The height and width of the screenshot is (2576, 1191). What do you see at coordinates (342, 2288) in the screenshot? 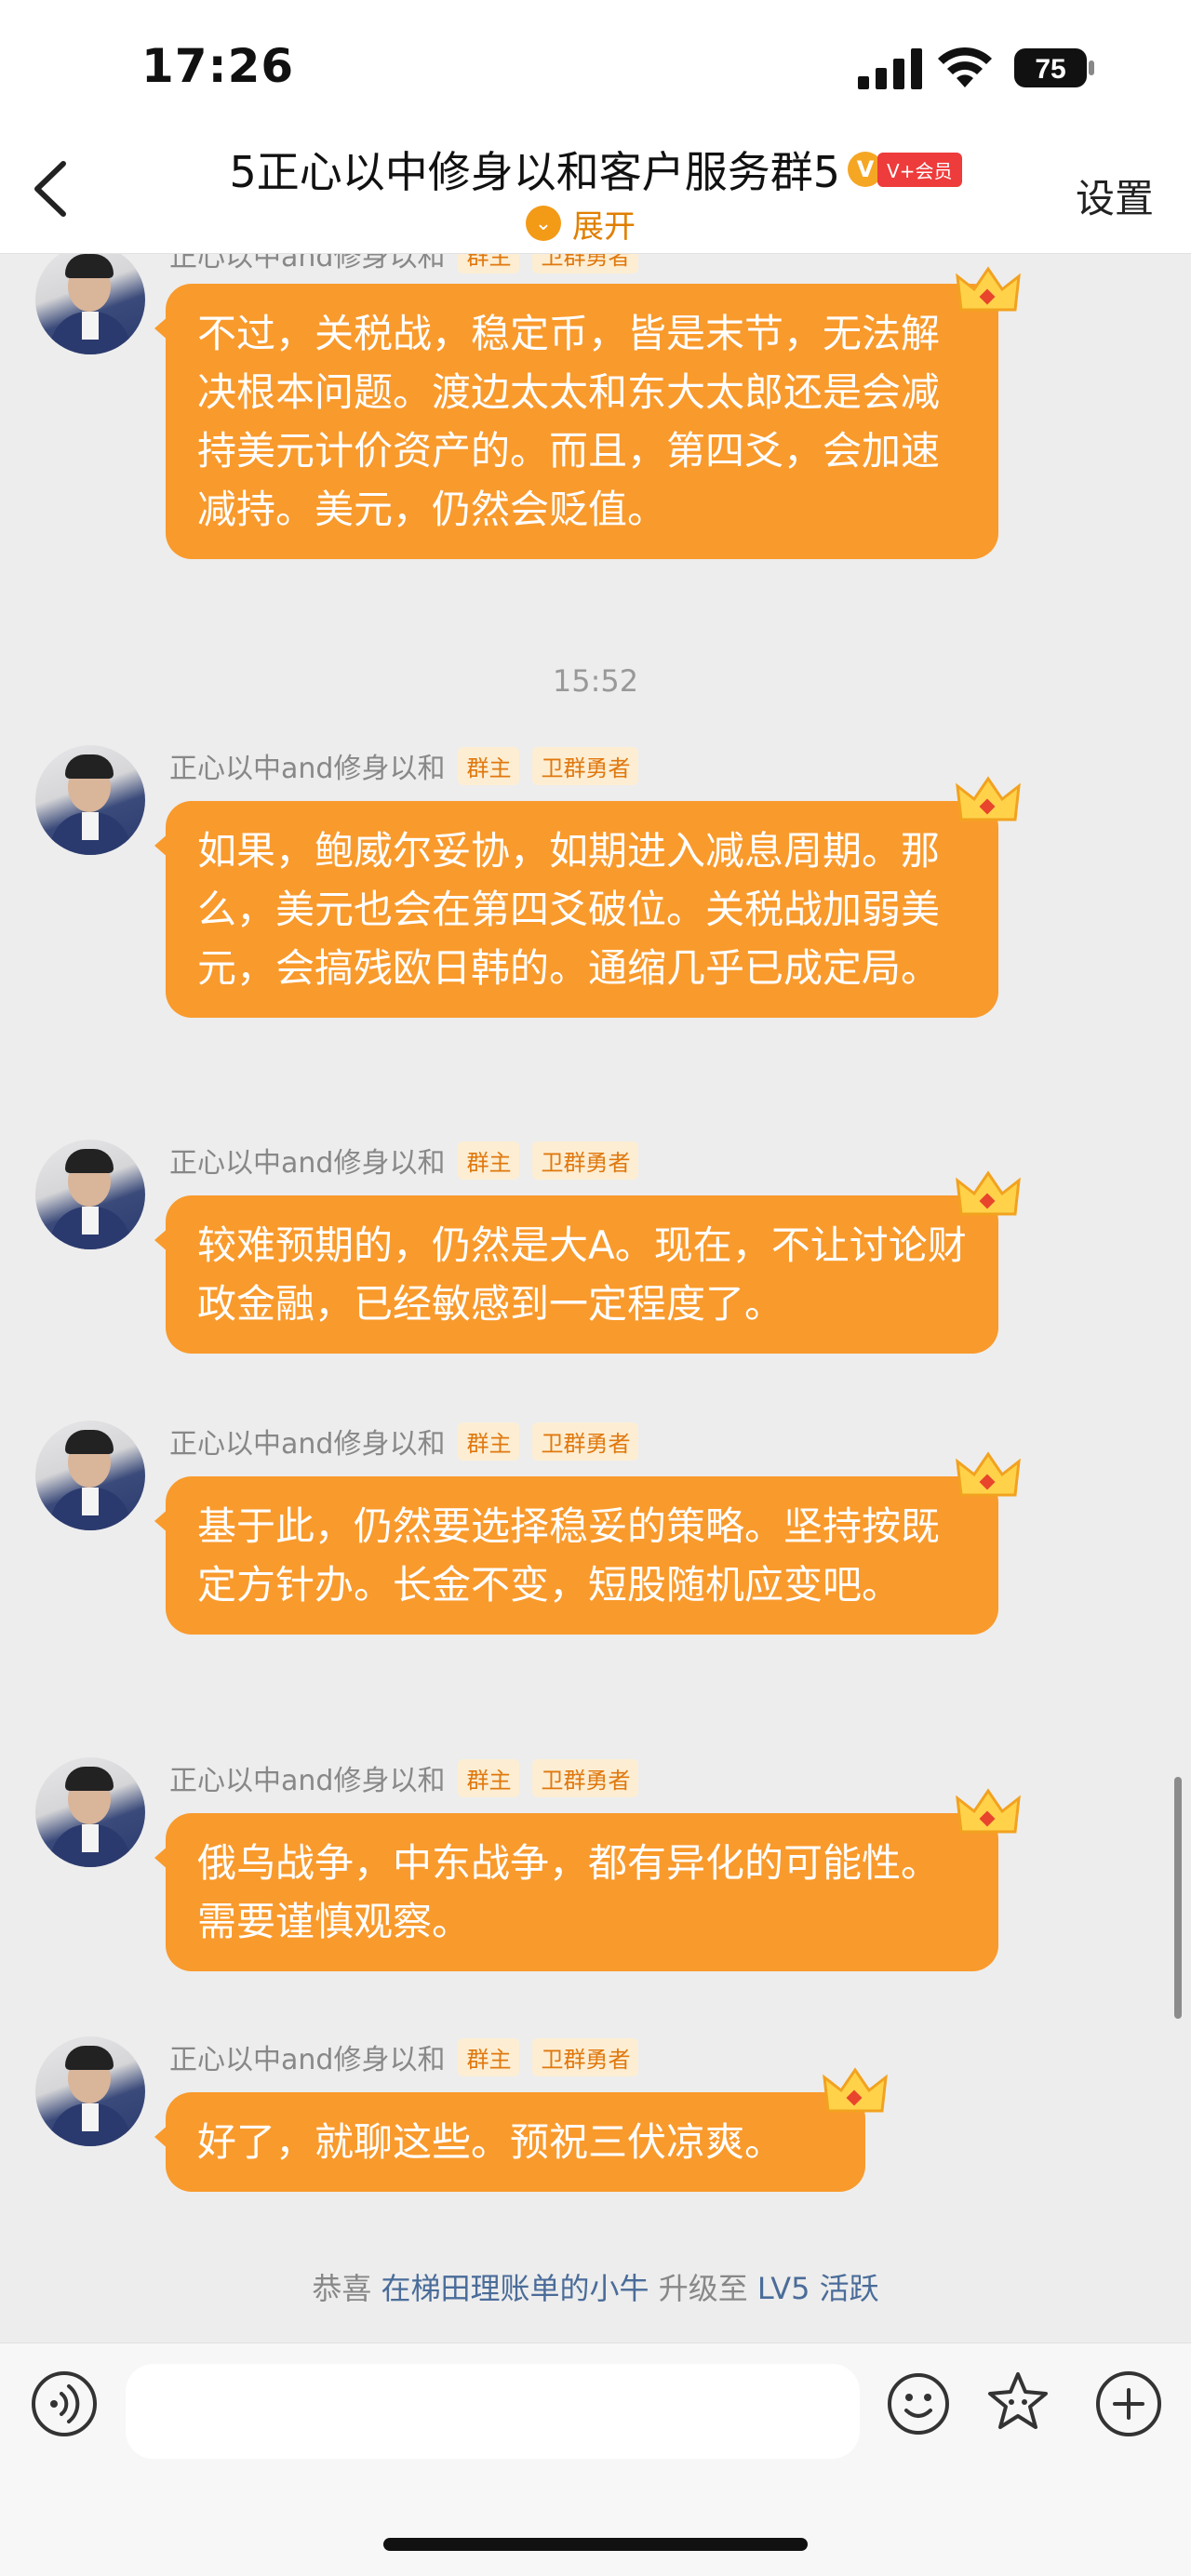
I see `system-prefix: 恭喜` at bounding box center [342, 2288].